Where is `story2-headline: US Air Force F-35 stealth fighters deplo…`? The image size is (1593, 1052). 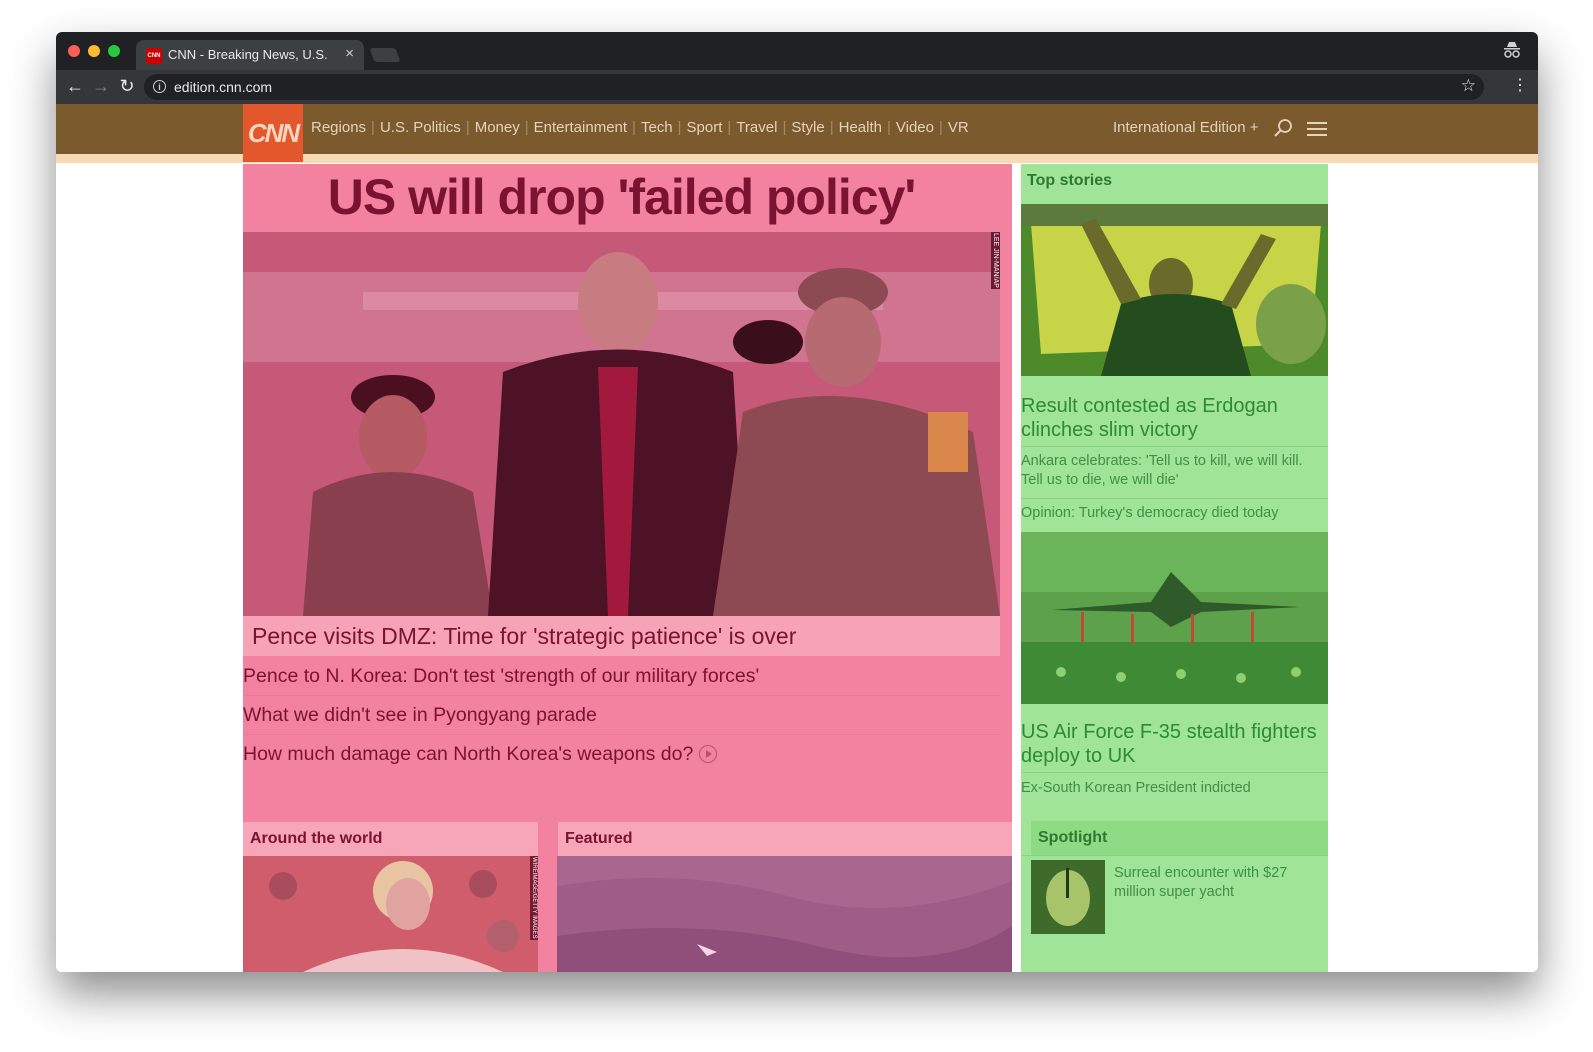 story2-headline: US Air Force F-35 stealth fighters deplo… is located at coordinates (1171, 744).